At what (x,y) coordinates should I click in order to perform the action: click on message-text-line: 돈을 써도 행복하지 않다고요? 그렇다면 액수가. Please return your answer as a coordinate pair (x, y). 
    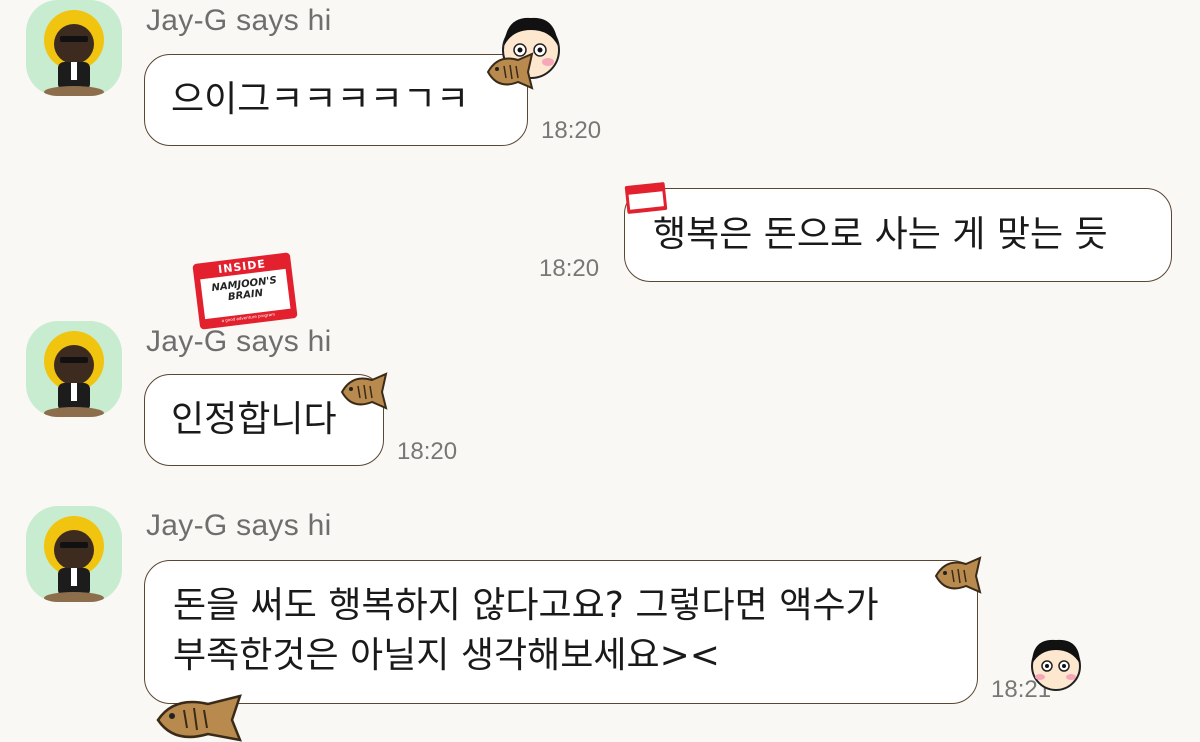
    Looking at the image, I should click on (526, 605).